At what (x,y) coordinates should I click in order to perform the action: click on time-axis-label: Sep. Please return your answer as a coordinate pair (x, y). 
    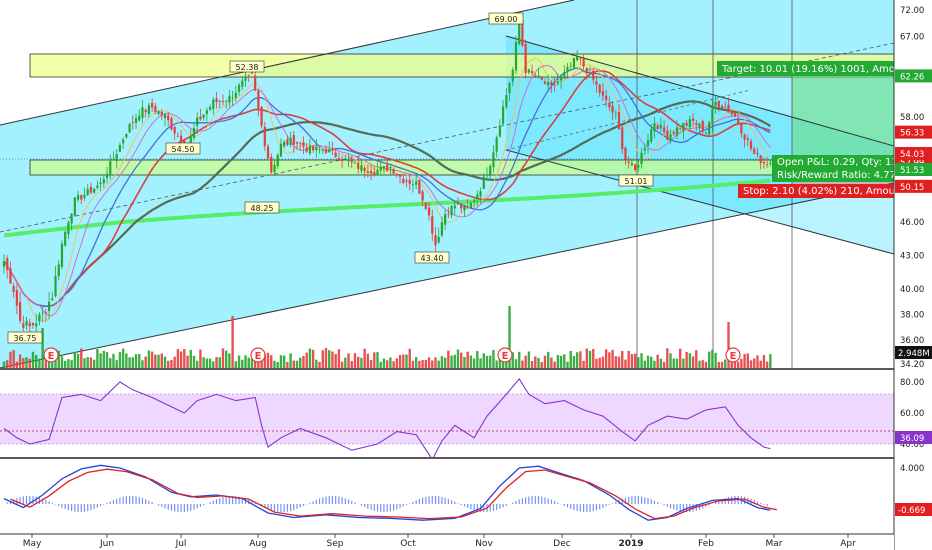
    Looking at the image, I should click on (335, 544).